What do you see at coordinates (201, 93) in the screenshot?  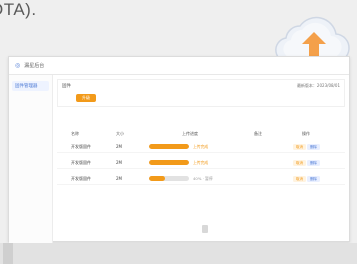 I see `firmware-card: 固件 最新版本：2023/08/01 升级` at bounding box center [201, 93].